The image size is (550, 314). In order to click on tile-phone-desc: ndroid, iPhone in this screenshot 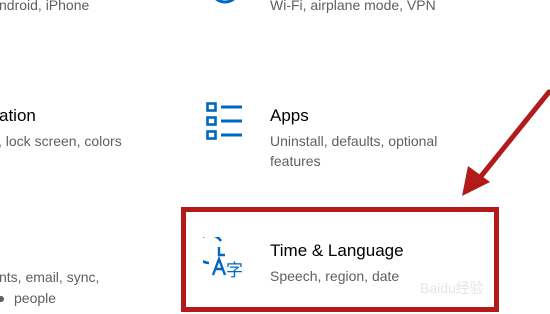, I will do `click(45, 6)`.